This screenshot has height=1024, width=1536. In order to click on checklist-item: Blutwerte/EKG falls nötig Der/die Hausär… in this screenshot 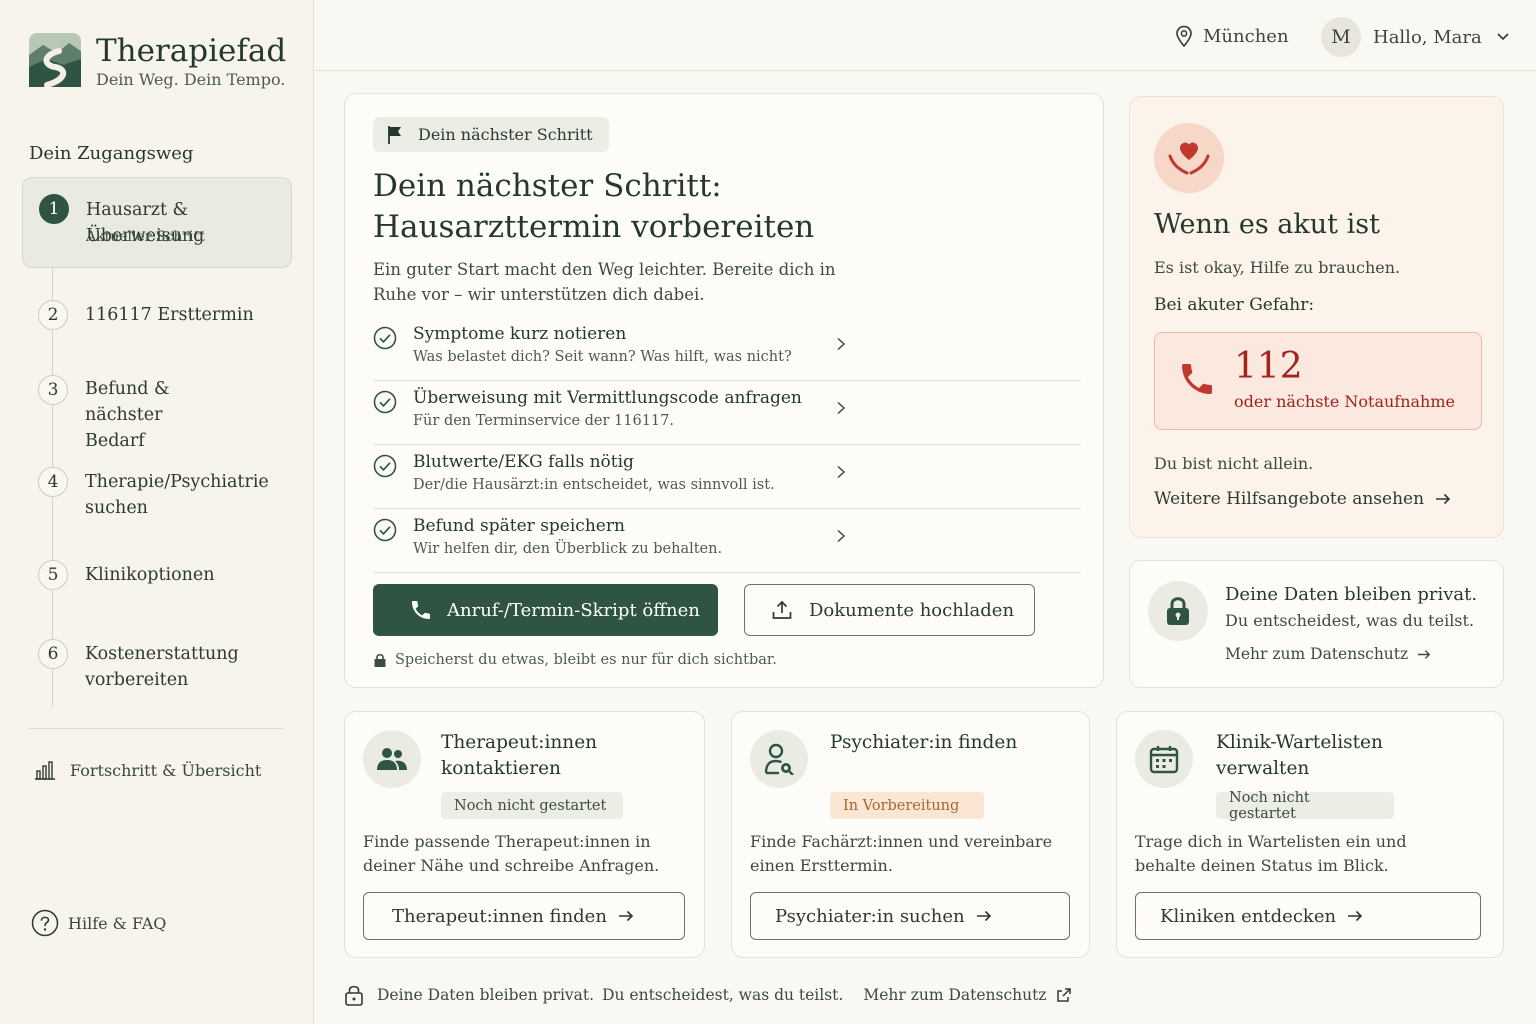, I will do `click(727, 477)`.